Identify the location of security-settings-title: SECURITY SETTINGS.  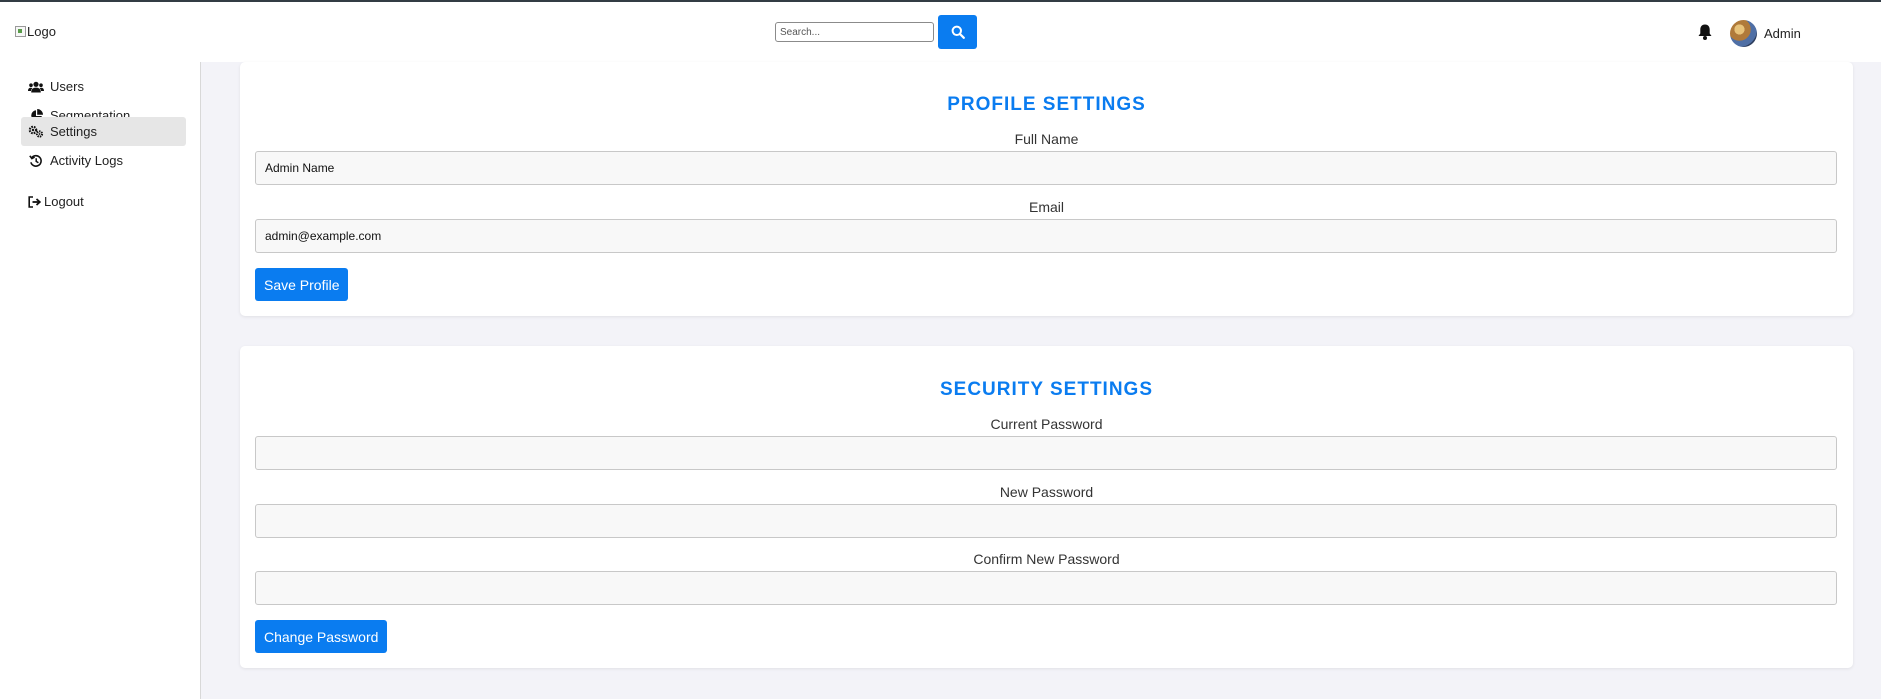
(1046, 389).